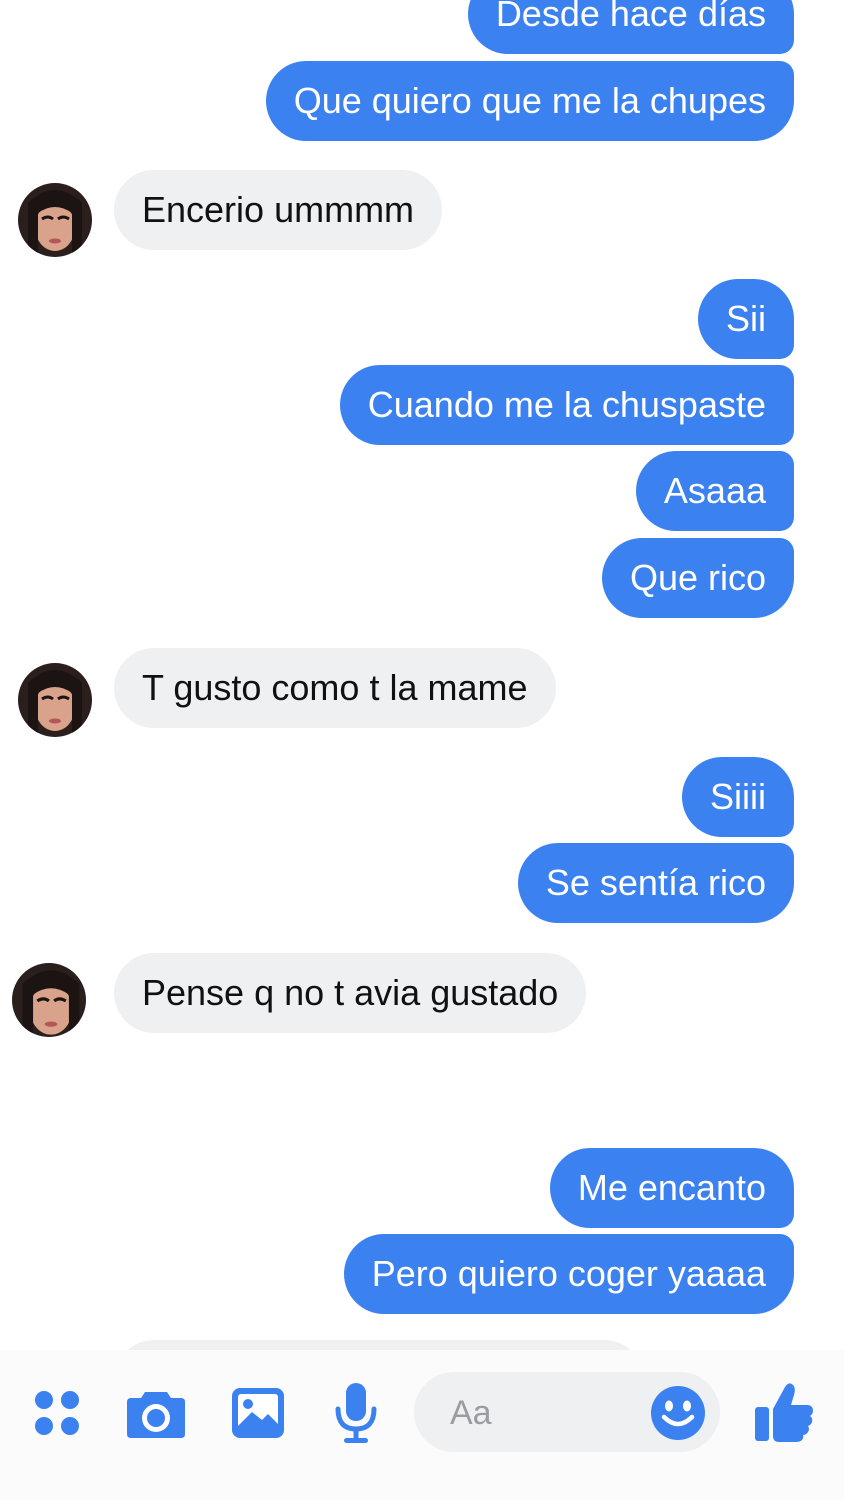 This screenshot has height=1500, width=844. What do you see at coordinates (655, 883) in the screenshot?
I see `outgoing-message: Se sentía rico` at bounding box center [655, 883].